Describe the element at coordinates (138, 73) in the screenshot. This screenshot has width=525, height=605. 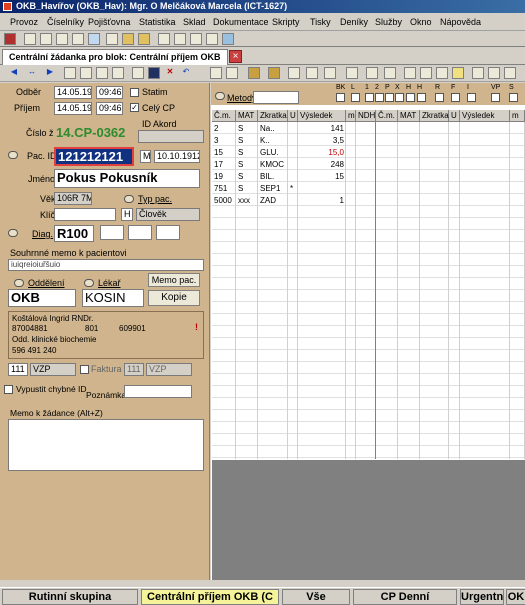
I see `chart-edit-icon` at that location.